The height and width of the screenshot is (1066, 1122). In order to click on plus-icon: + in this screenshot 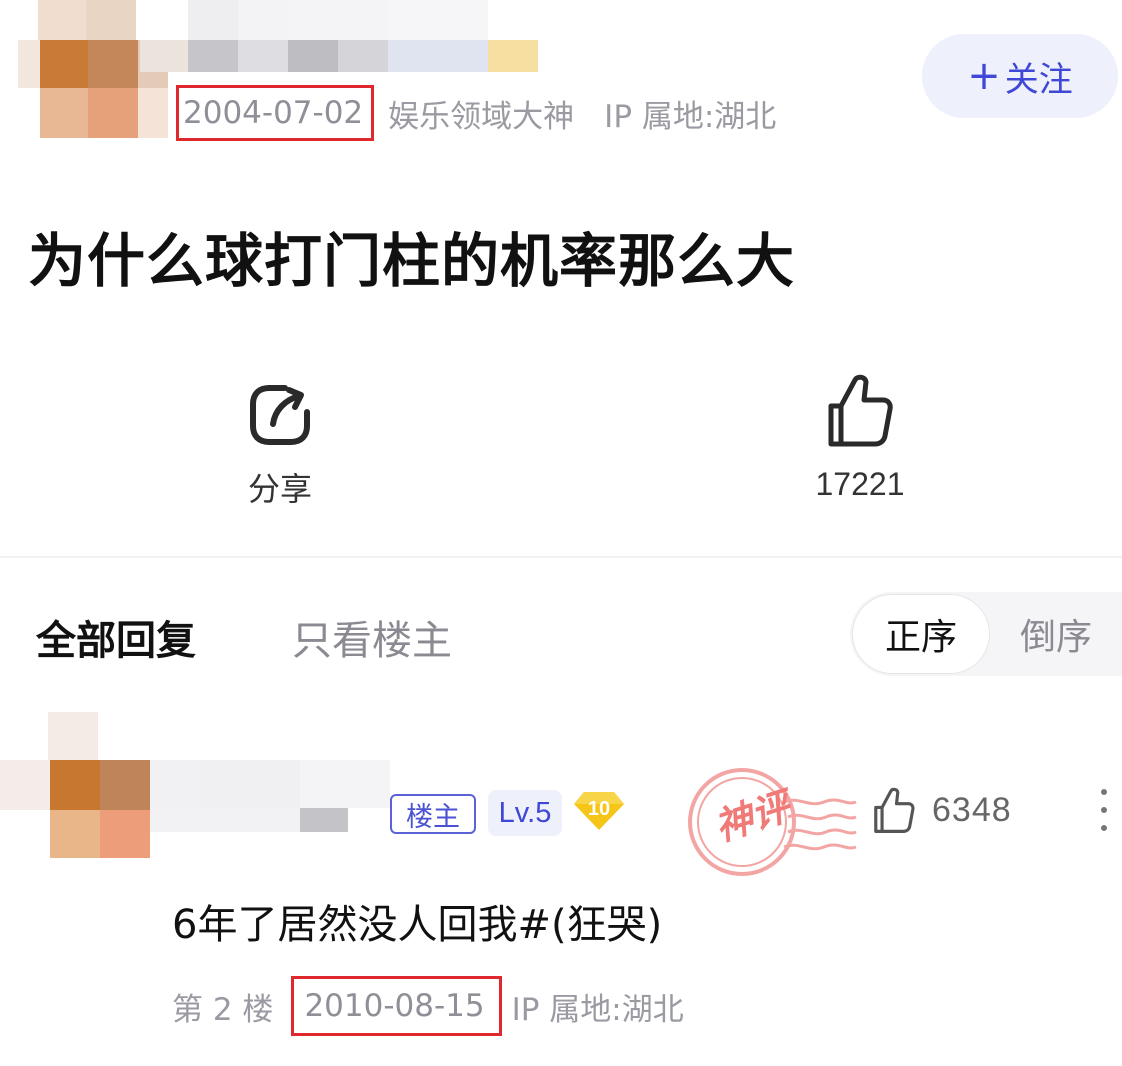, I will do `click(984, 76)`.